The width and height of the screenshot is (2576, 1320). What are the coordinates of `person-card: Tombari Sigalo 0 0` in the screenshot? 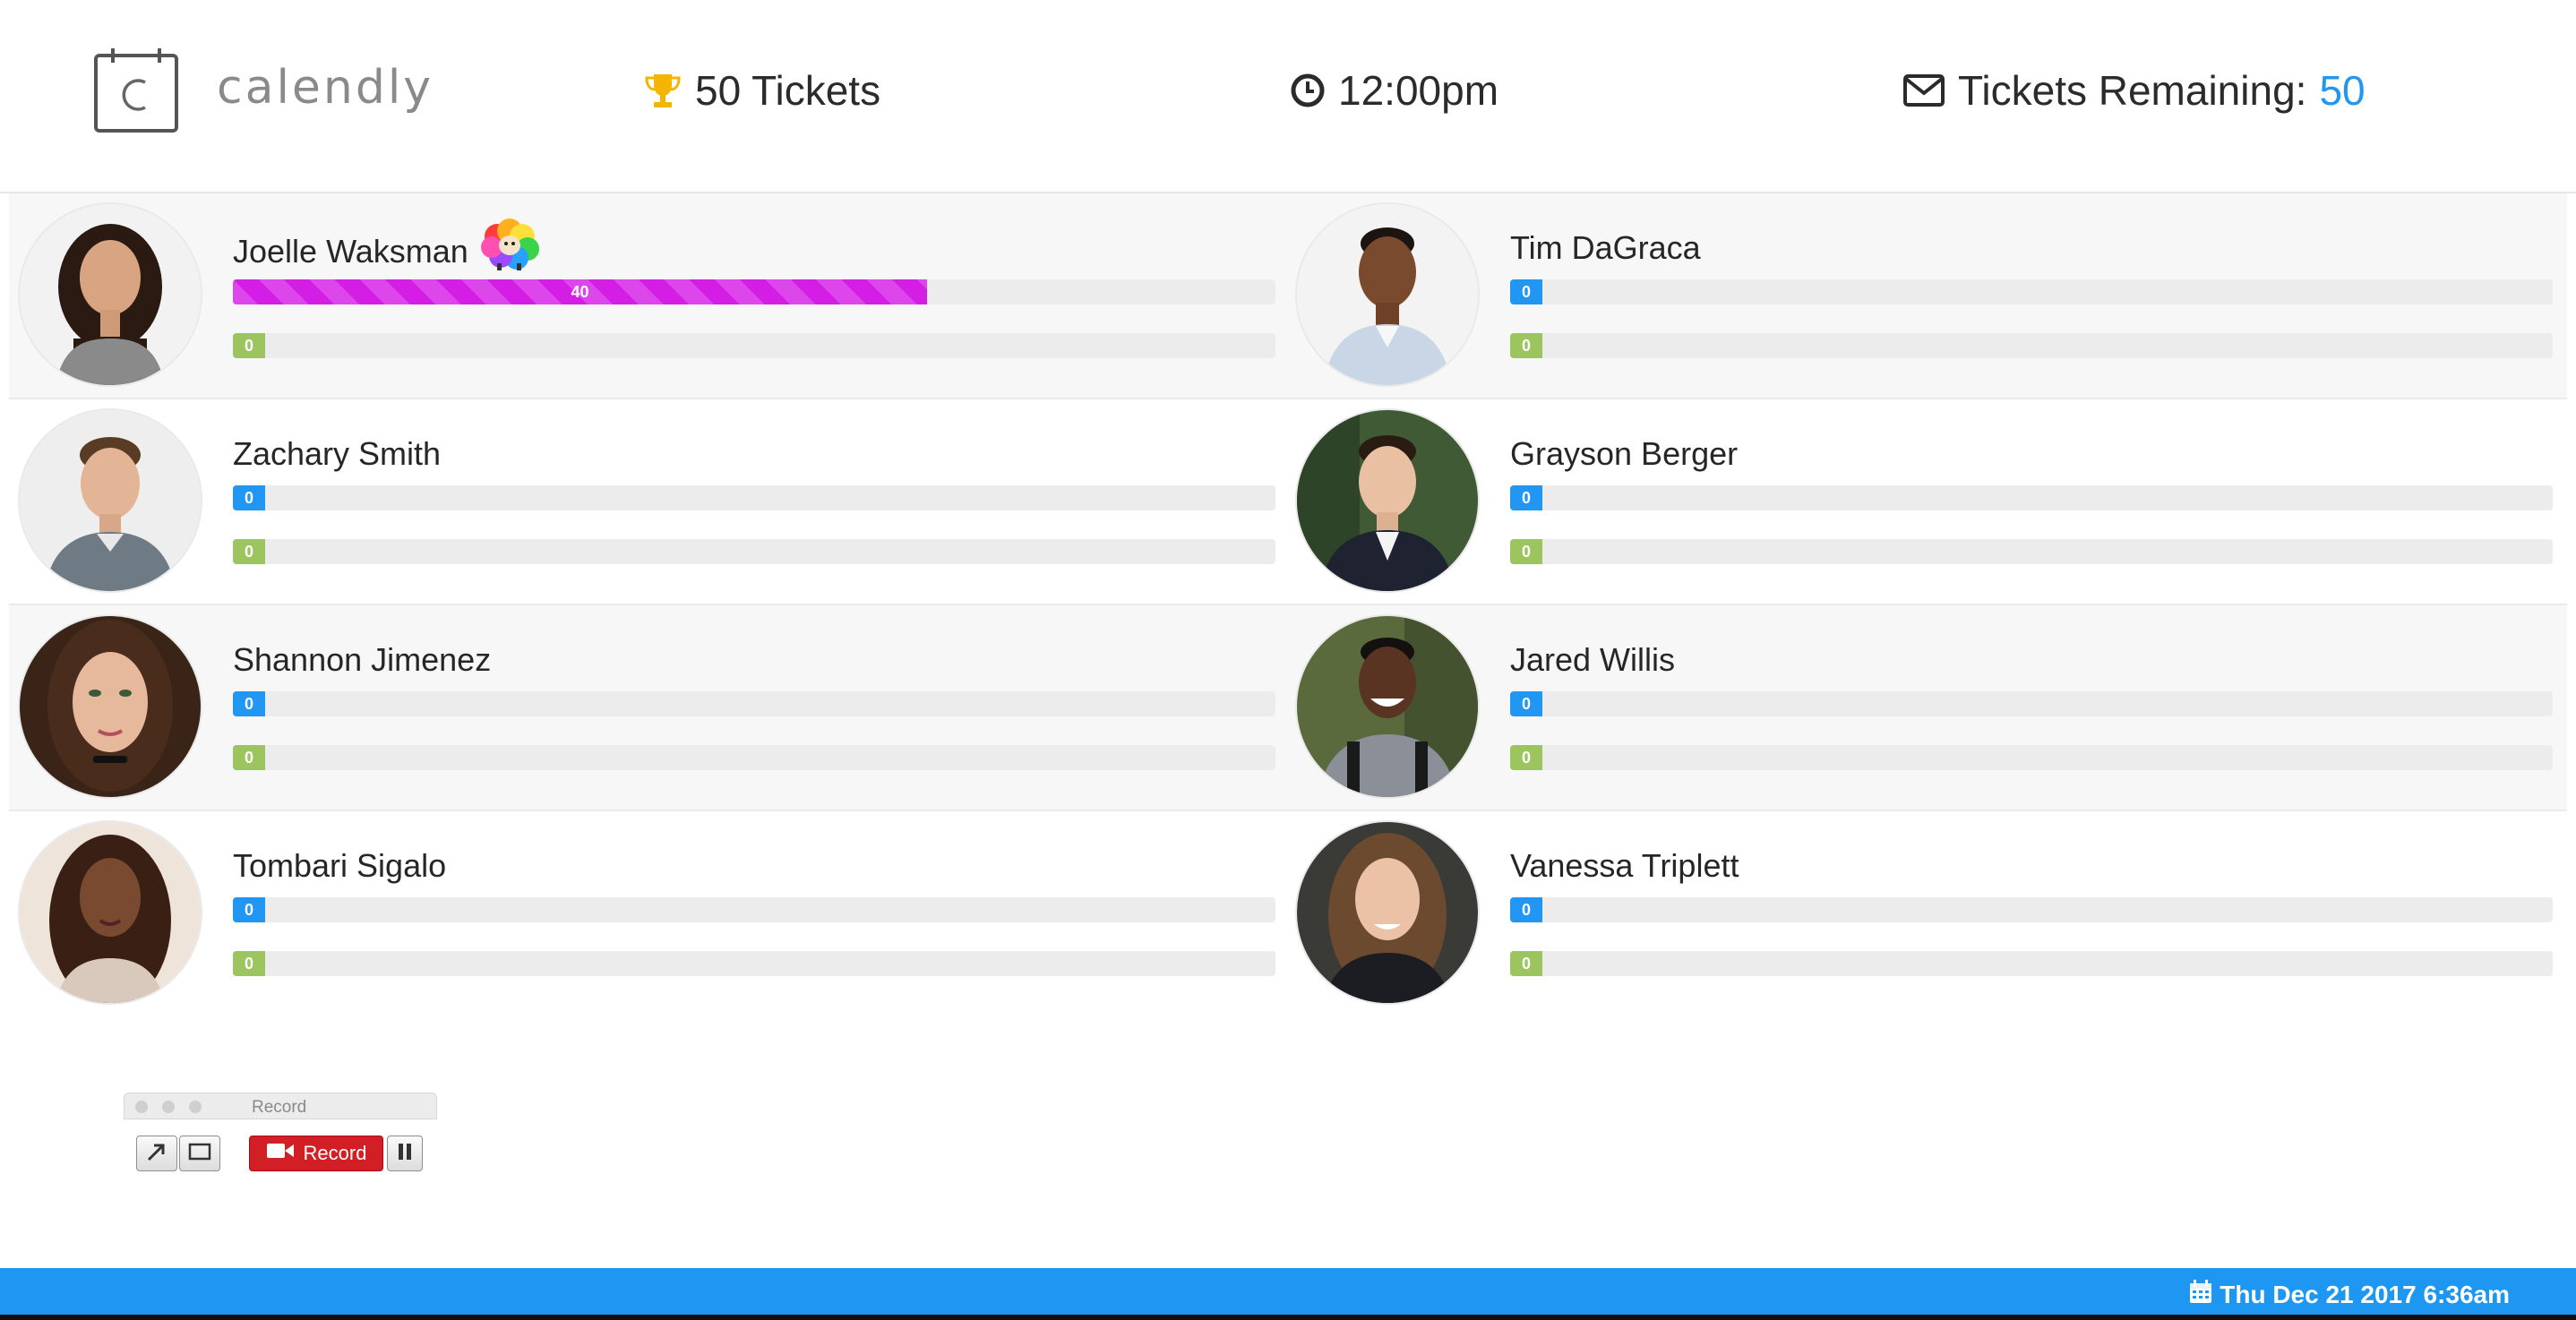 It's located at (647, 914).